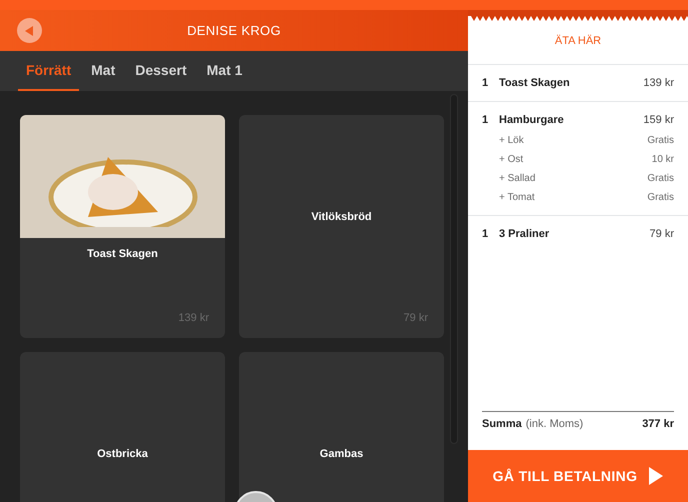  I want to click on item-price: 159 kr, so click(658, 120).